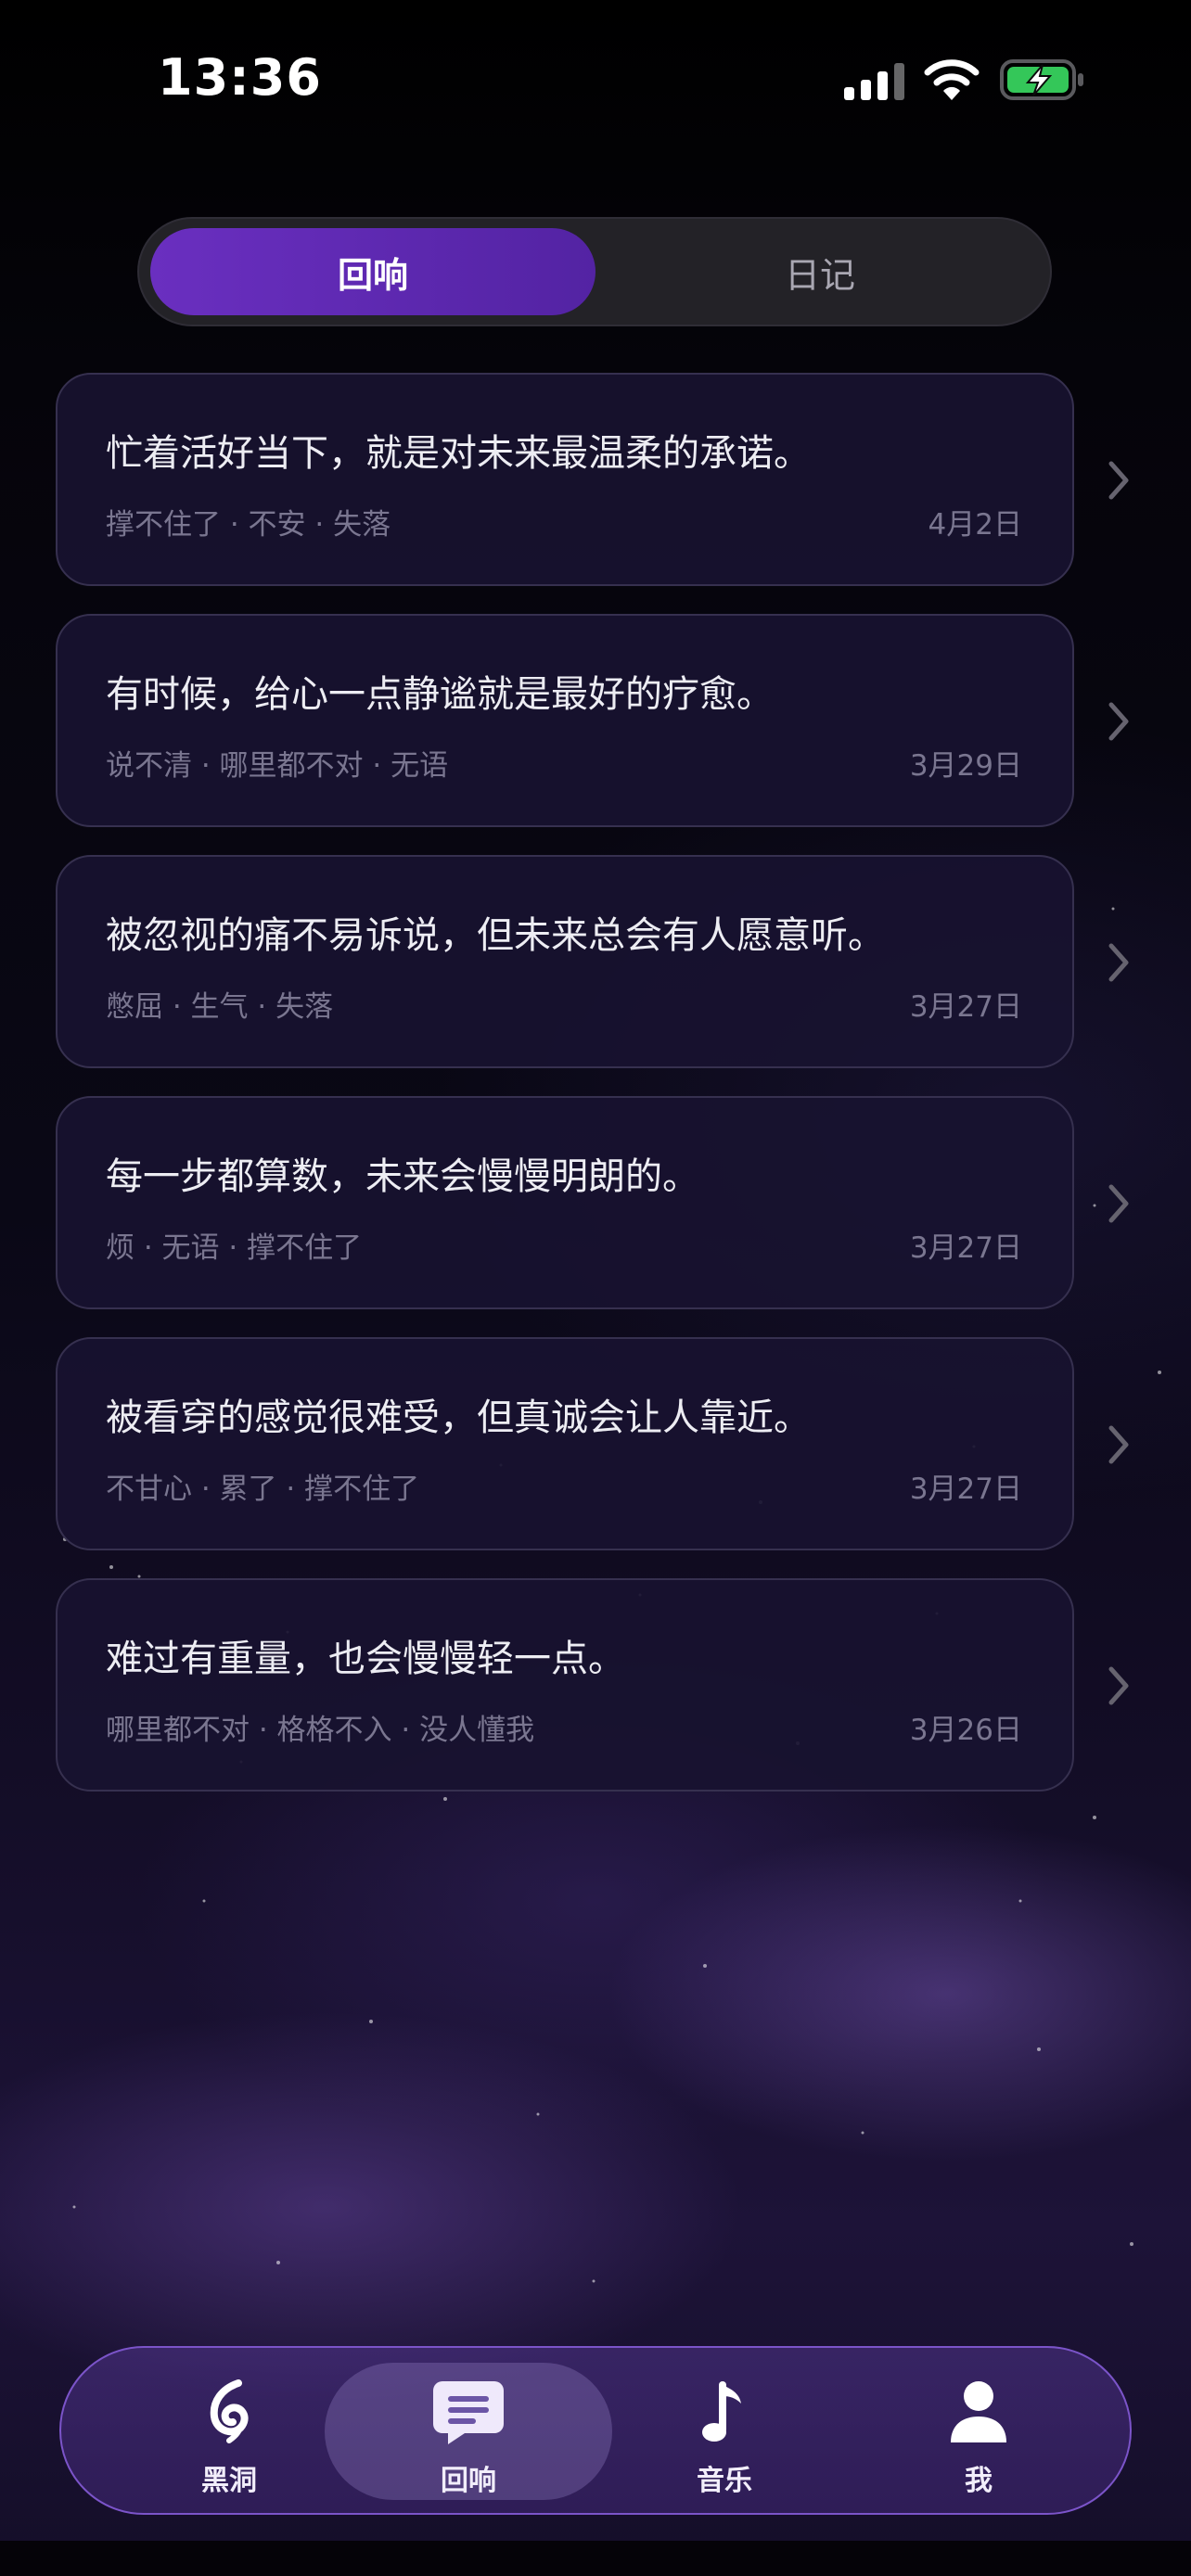 The image size is (1191, 2576). What do you see at coordinates (373, 271) in the screenshot?
I see `segment-tab-echo: 回响` at bounding box center [373, 271].